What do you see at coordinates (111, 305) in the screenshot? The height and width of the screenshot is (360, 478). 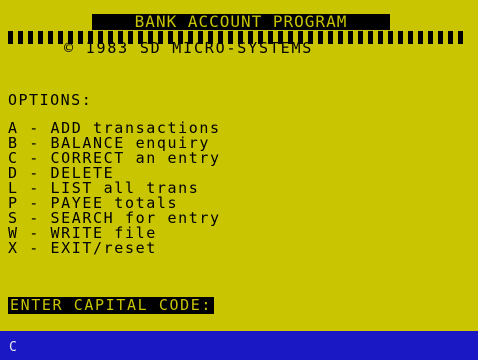 I see `code-prompt: ENTER CAPITAL CODE:` at bounding box center [111, 305].